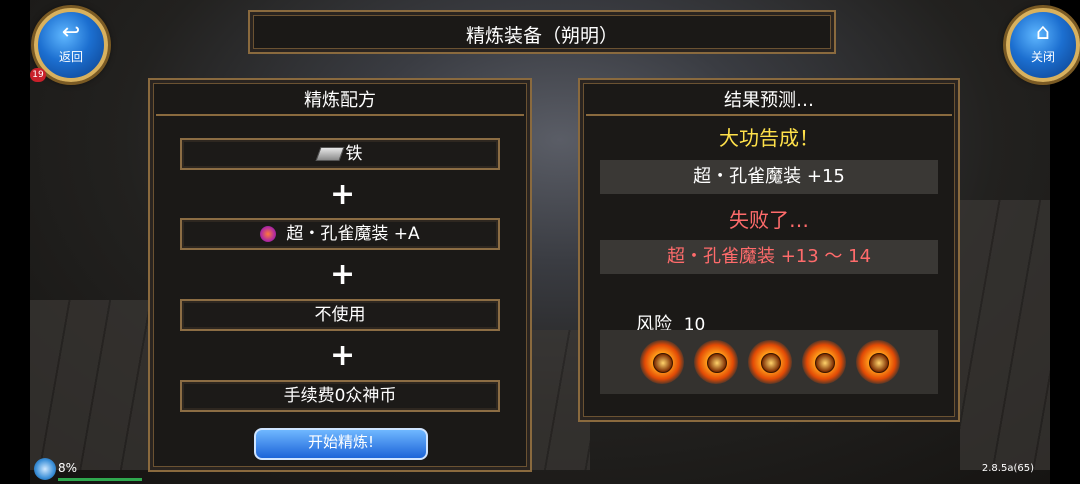  What do you see at coordinates (769, 177) in the screenshot?
I see `success-item: 超・孔雀魔装 +15` at bounding box center [769, 177].